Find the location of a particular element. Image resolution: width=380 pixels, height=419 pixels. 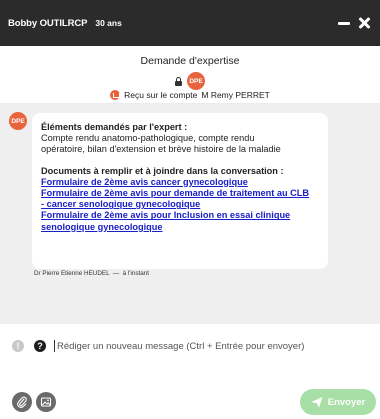

window-actions is located at coordinates (354, 23).